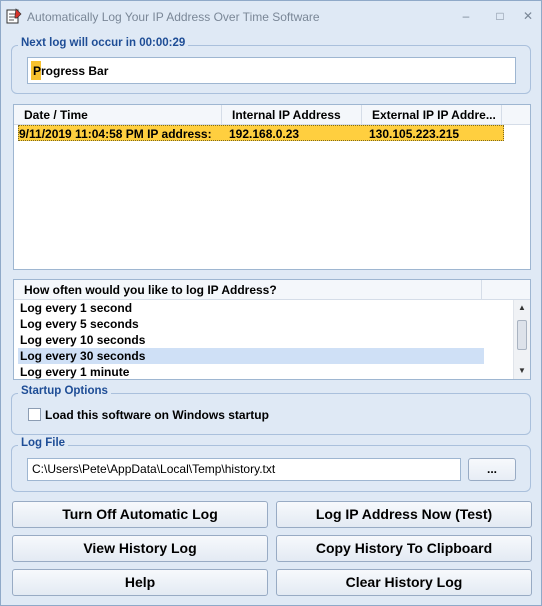 This screenshot has width=542, height=606. I want to click on interval-item-10-seconds: Log every 10 seconds, so click(251, 340).